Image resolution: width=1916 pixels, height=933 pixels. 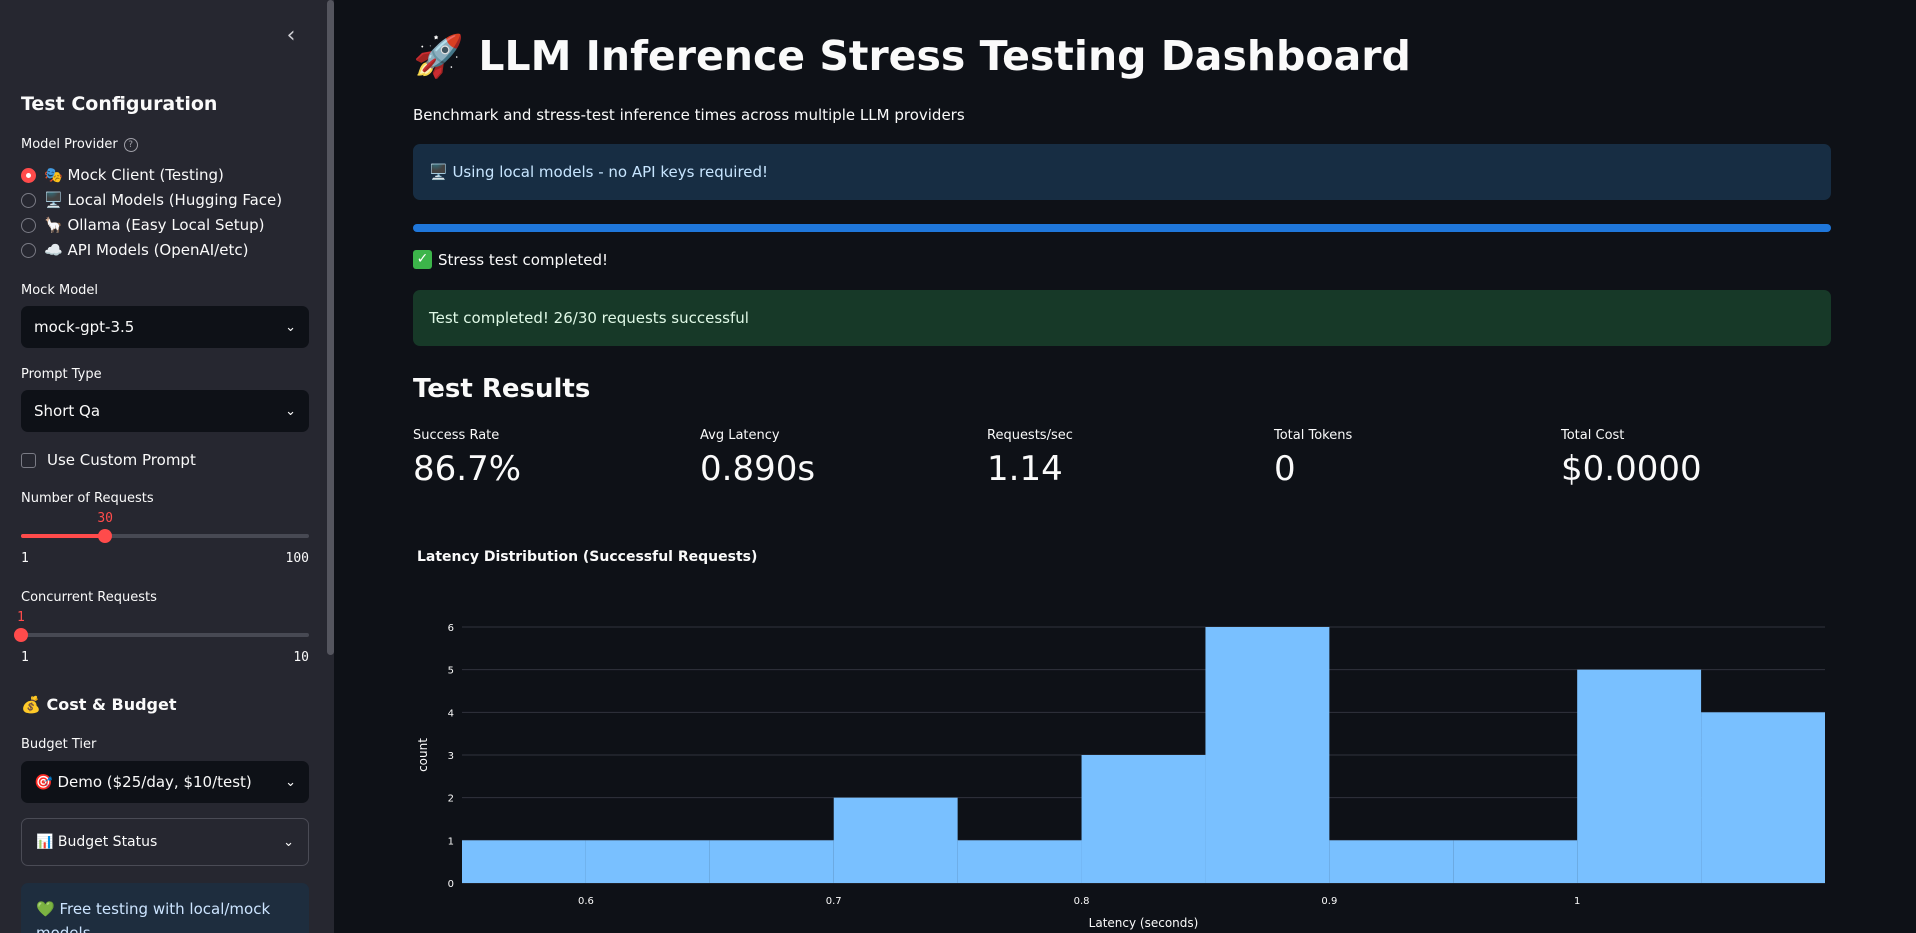 I want to click on checkbox-label: Use Custom Prompt, so click(x=121, y=460).